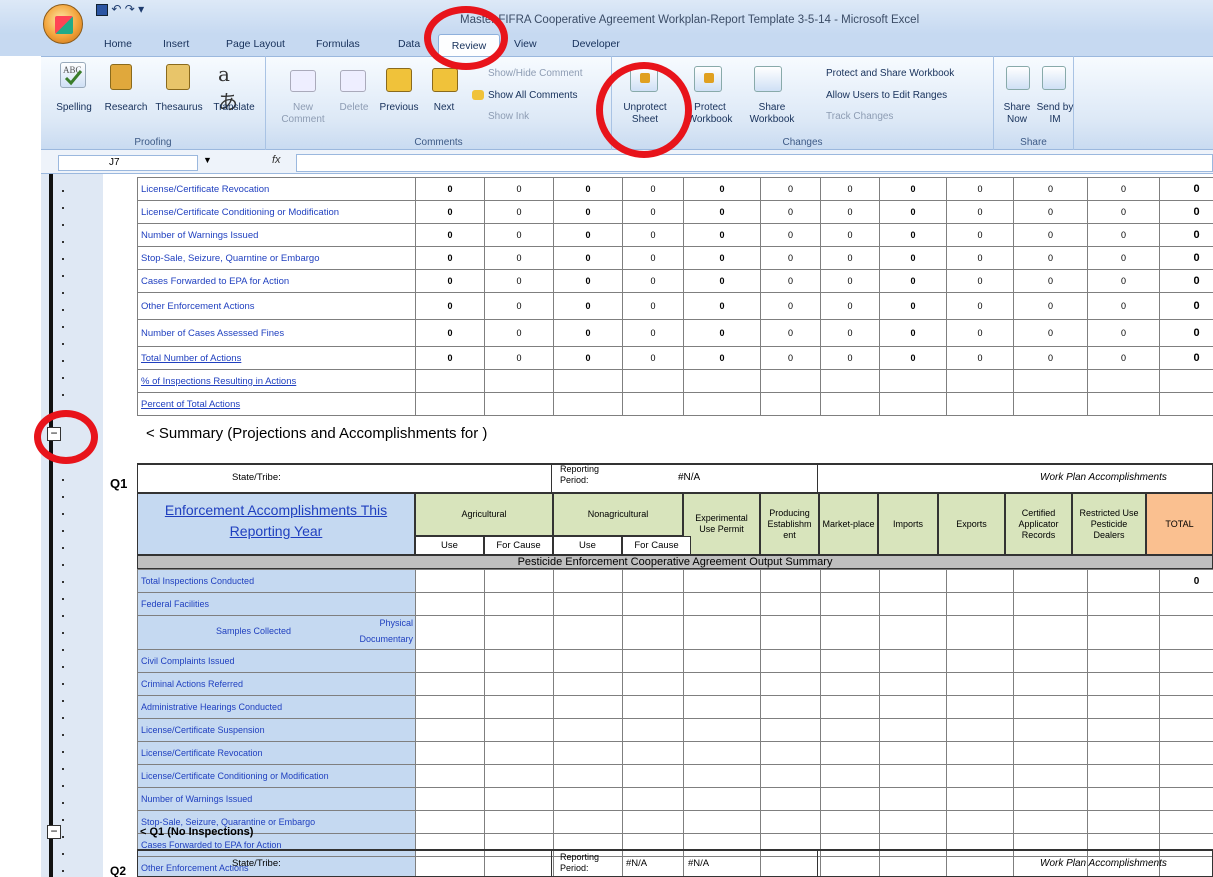  I want to click on row-label: Administrative Hearings Conducted, so click(276, 707).